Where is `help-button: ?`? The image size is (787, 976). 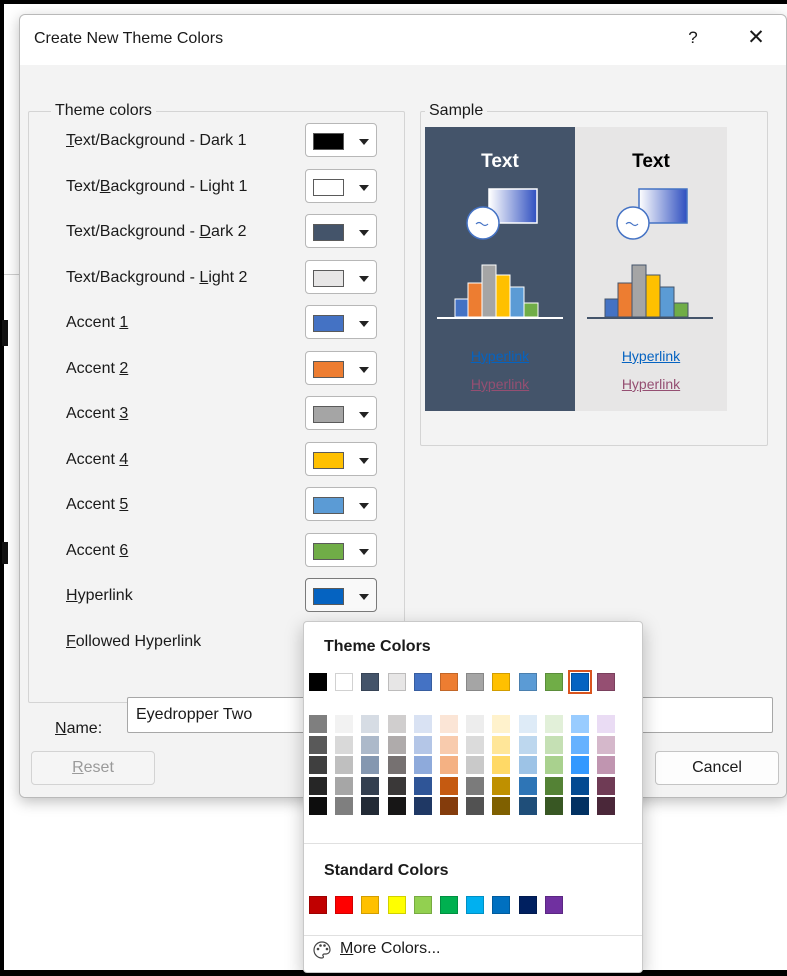 help-button: ? is located at coordinates (693, 38).